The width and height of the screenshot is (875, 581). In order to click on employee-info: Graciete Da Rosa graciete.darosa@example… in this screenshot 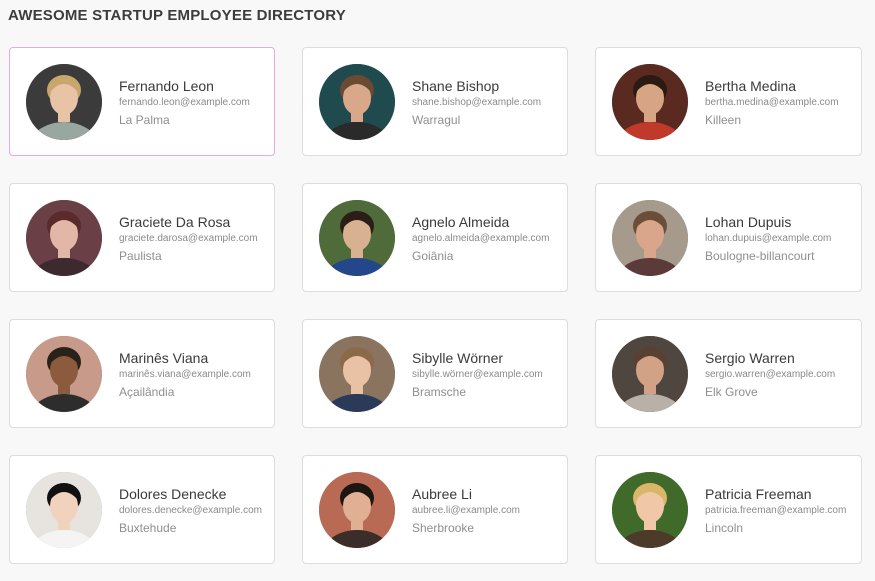, I will do `click(188, 237)`.